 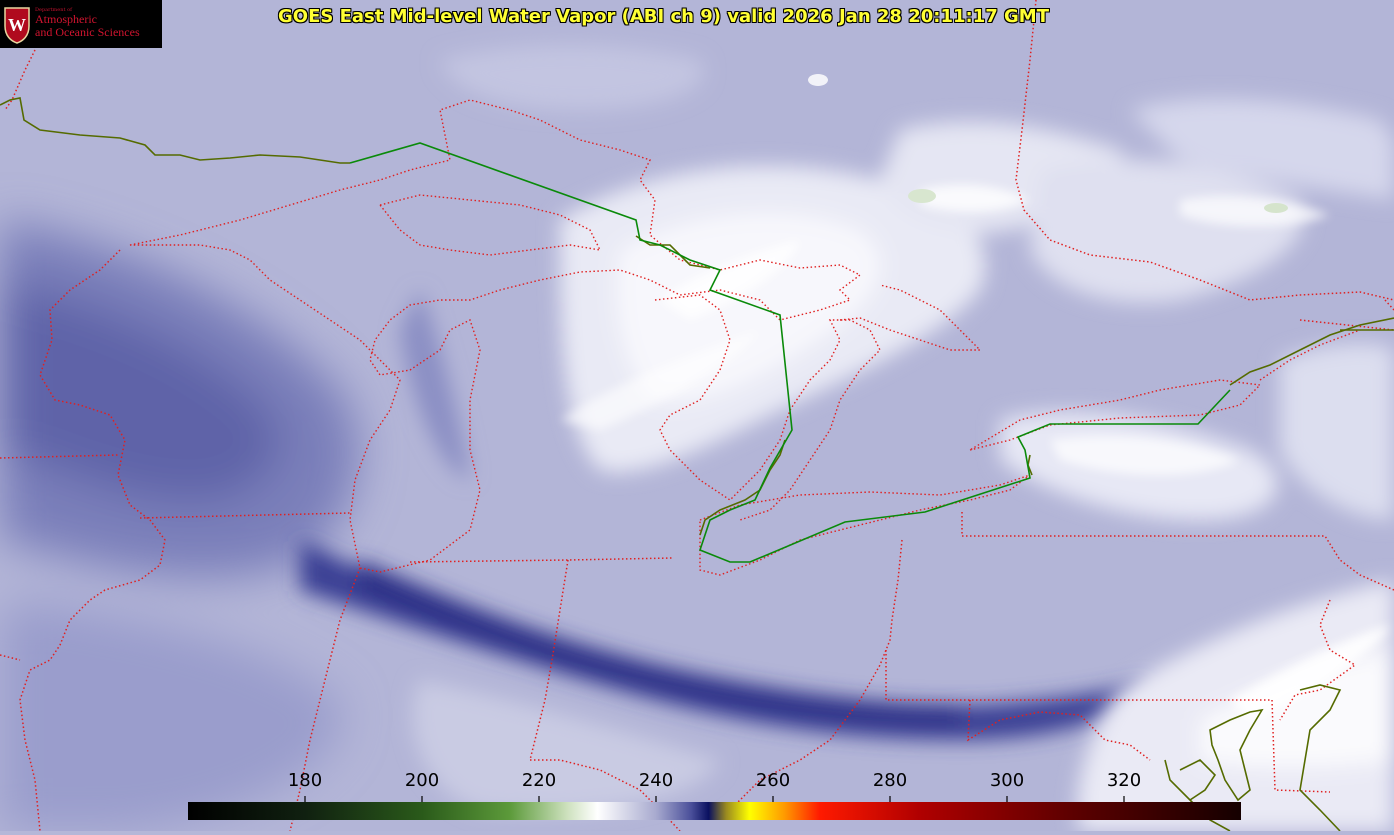 I want to click on colorbar-tick-label: 240, so click(x=656, y=781).